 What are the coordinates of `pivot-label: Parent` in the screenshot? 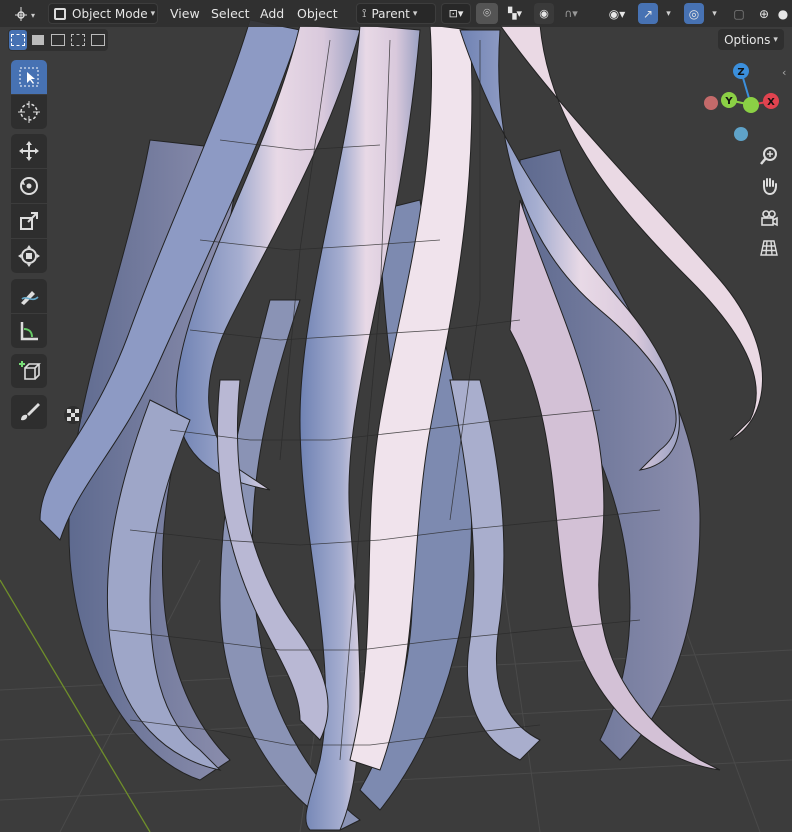 It's located at (390, 13).